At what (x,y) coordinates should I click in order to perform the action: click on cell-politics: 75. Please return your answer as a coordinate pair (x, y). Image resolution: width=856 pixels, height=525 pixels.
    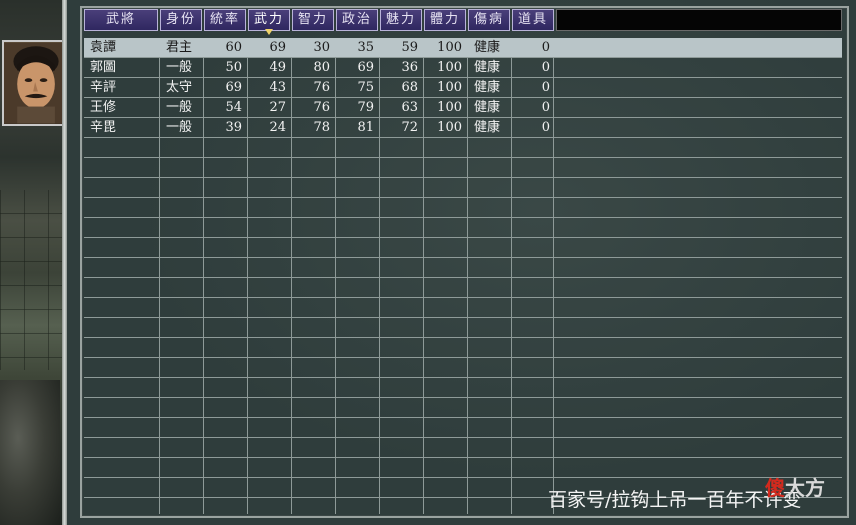
    Looking at the image, I should click on (365, 87).